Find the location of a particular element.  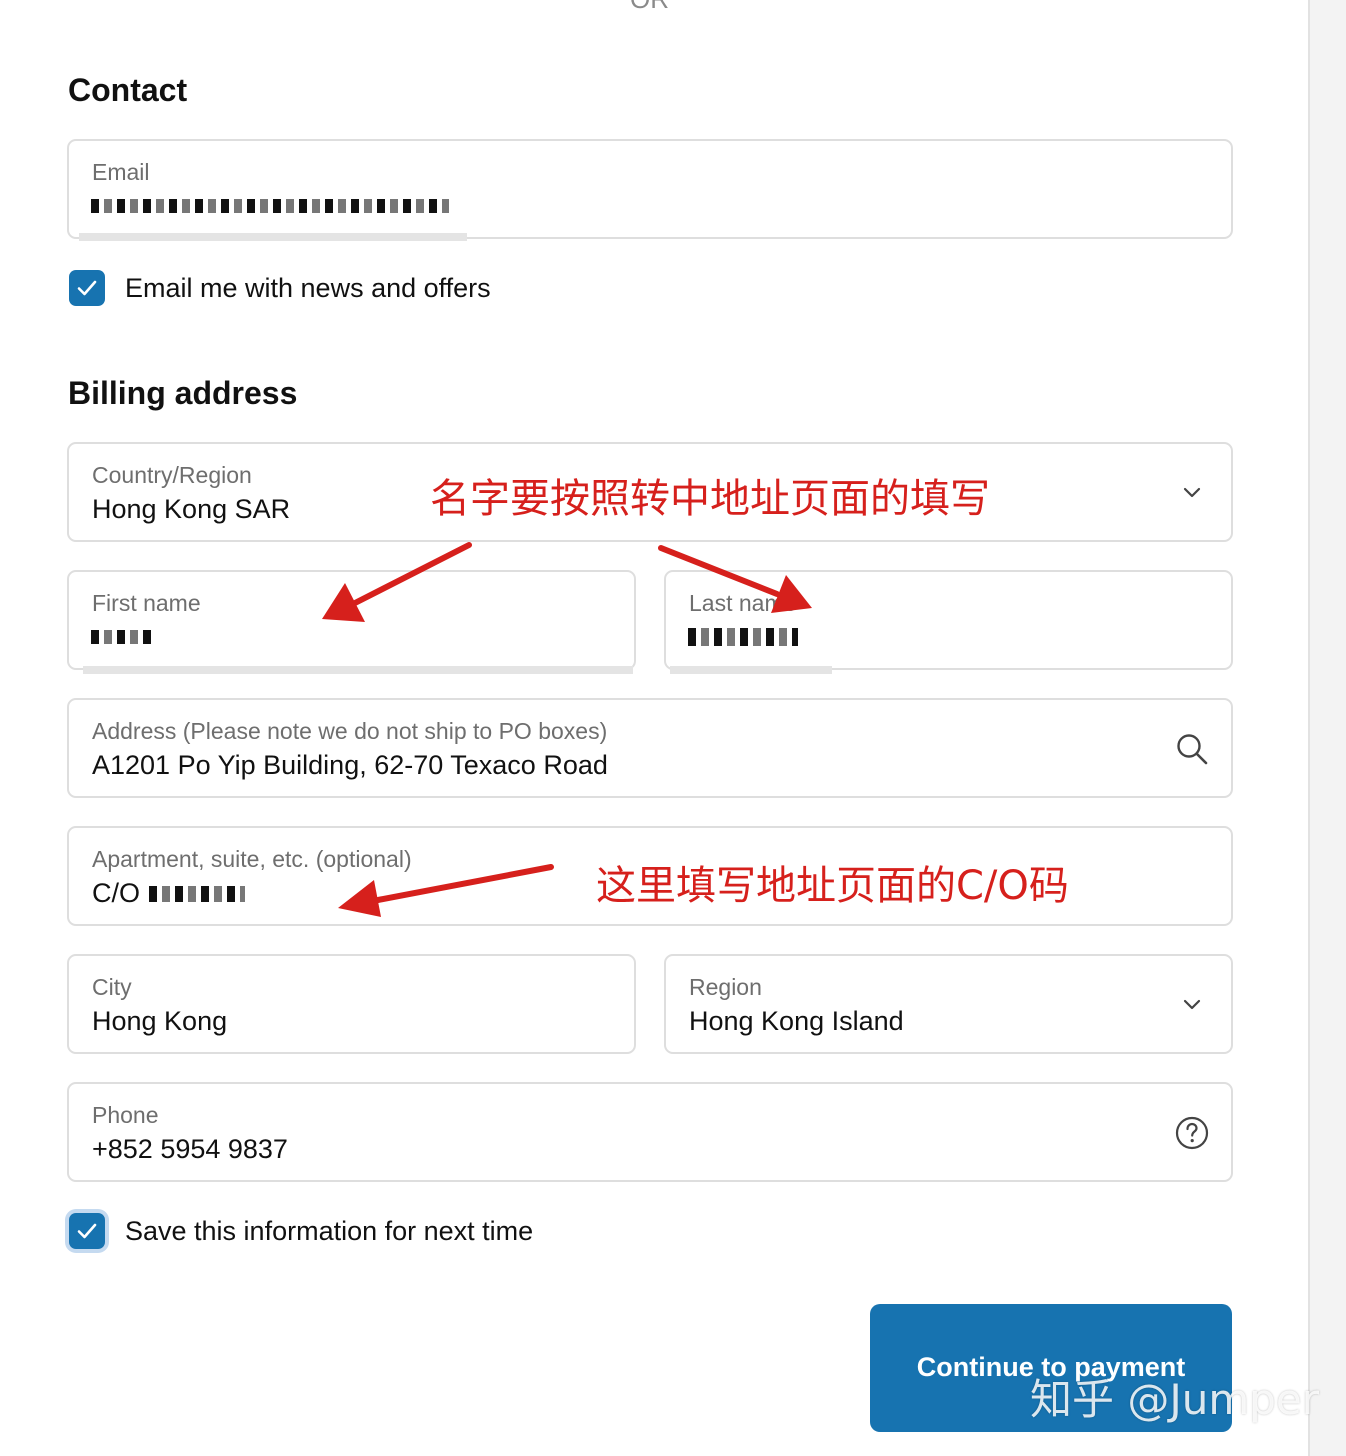

annotation-arrows is located at coordinates (567, 729).